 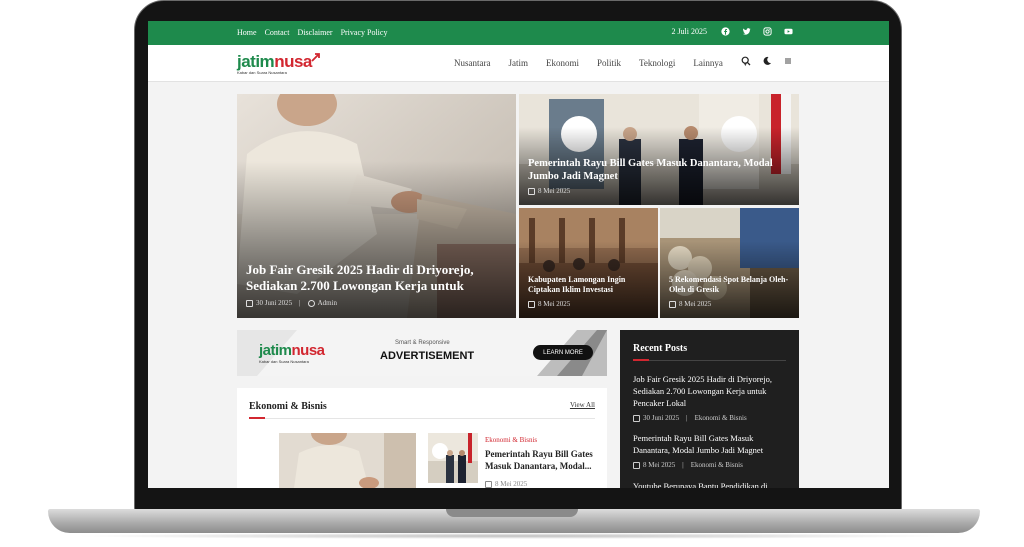 I want to click on hero-top-right-meta: 8 Mei 2025, so click(x=549, y=191).